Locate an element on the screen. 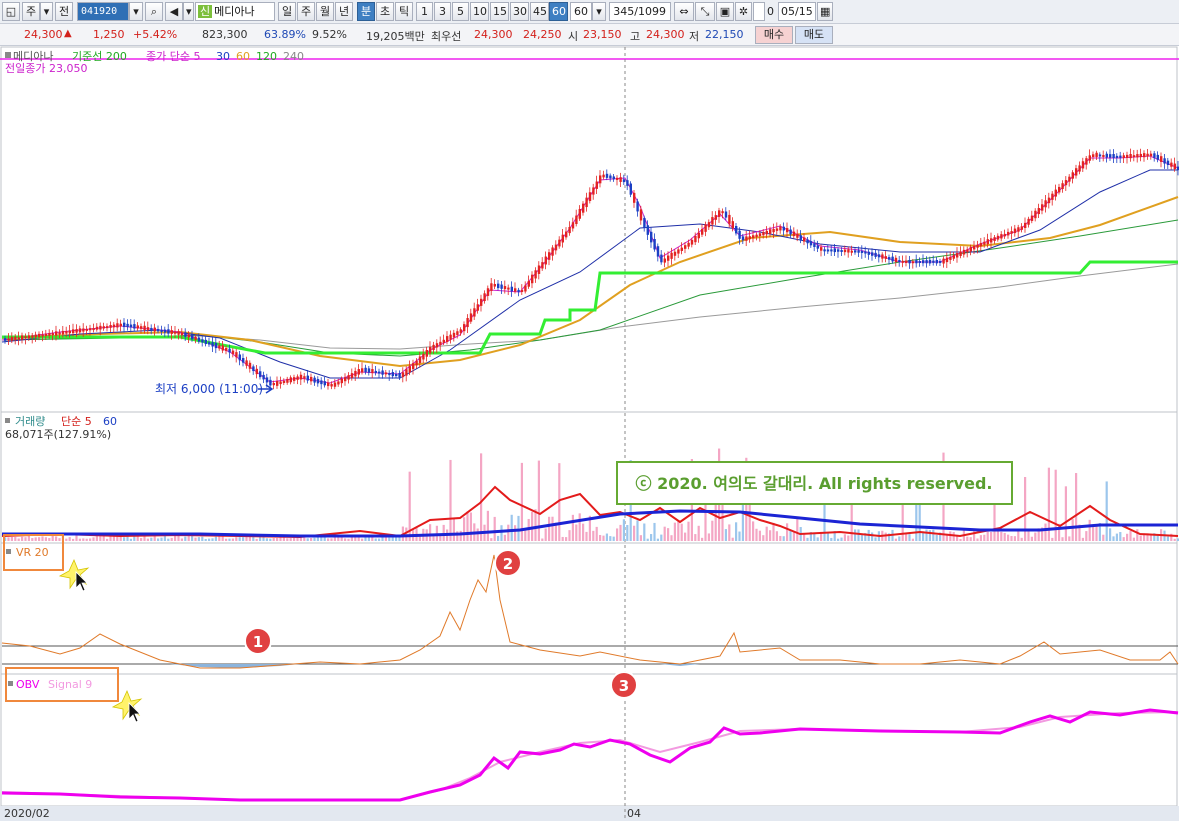  save-icon: ▣ is located at coordinates (725, 11).